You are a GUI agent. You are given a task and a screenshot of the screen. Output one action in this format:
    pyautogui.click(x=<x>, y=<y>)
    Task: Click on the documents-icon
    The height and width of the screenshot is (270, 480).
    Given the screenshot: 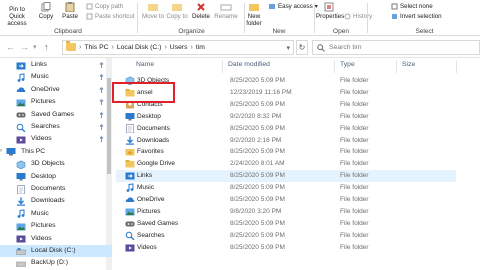 What is the action you would take?
    pyautogui.click(x=130, y=128)
    